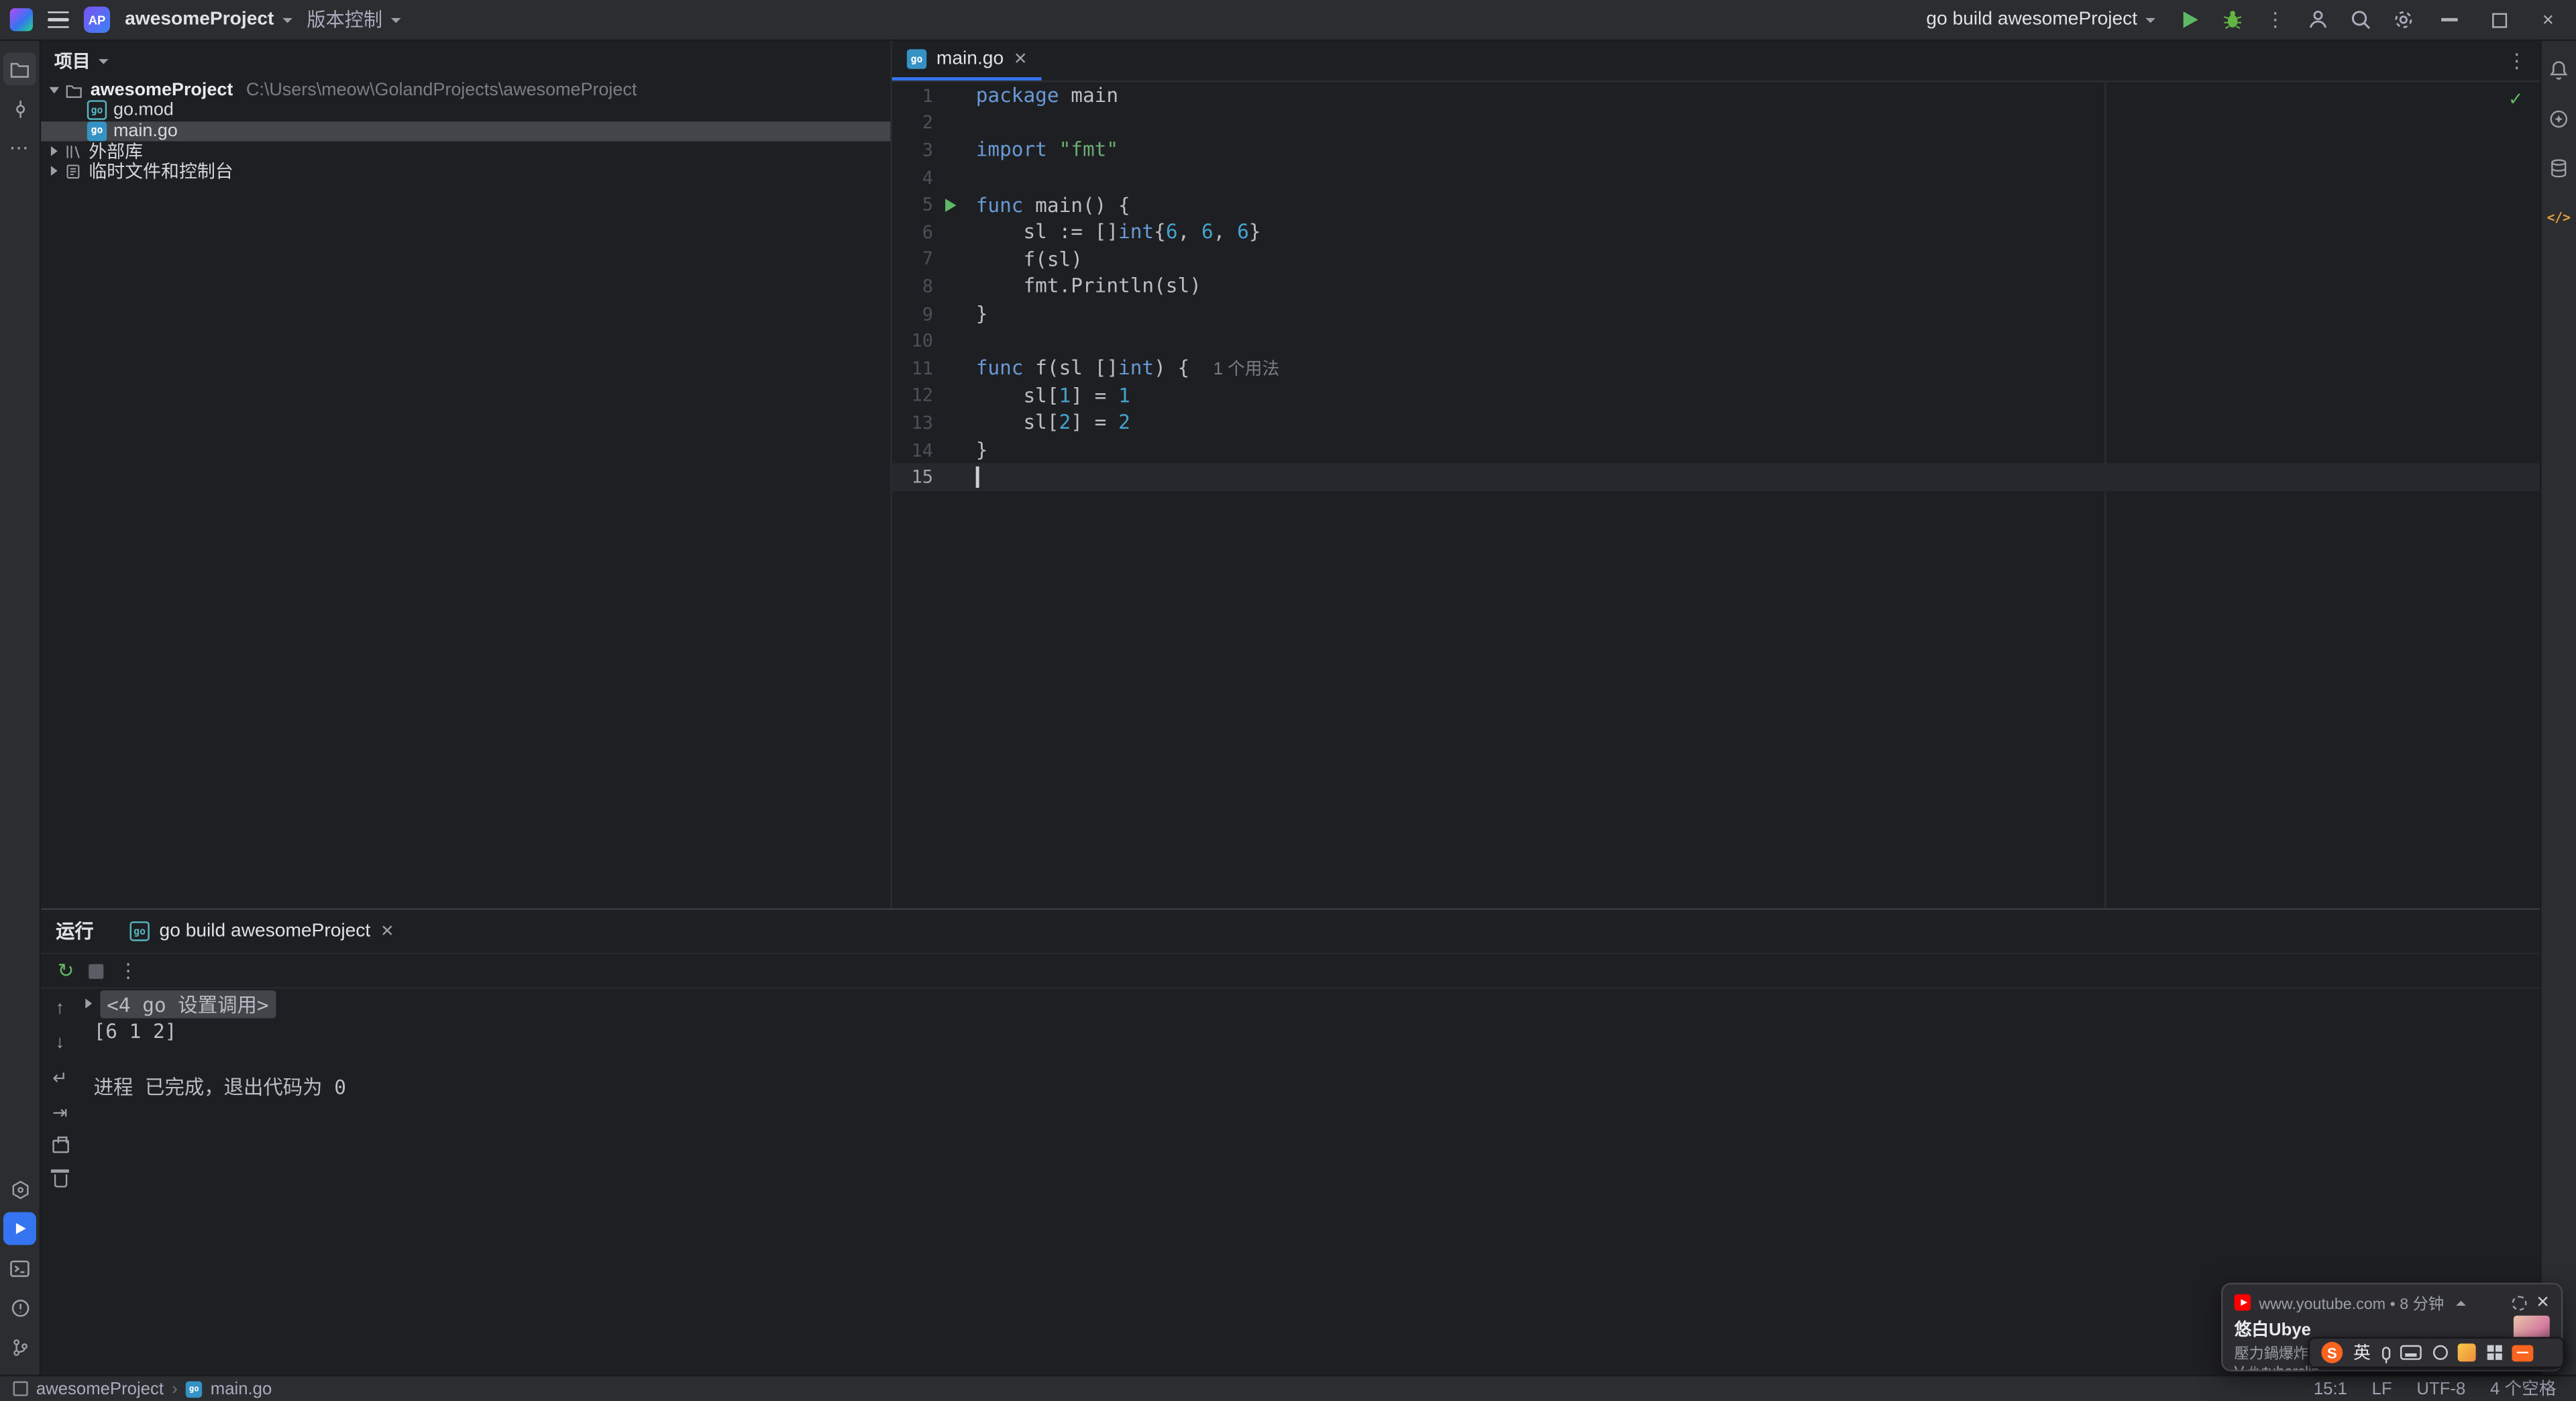 The height and width of the screenshot is (1401, 2576). What do you see at coordinates (2449, 19) in the screenshot?
I see `window-minimize-button` at bounding box center [2449, 19].